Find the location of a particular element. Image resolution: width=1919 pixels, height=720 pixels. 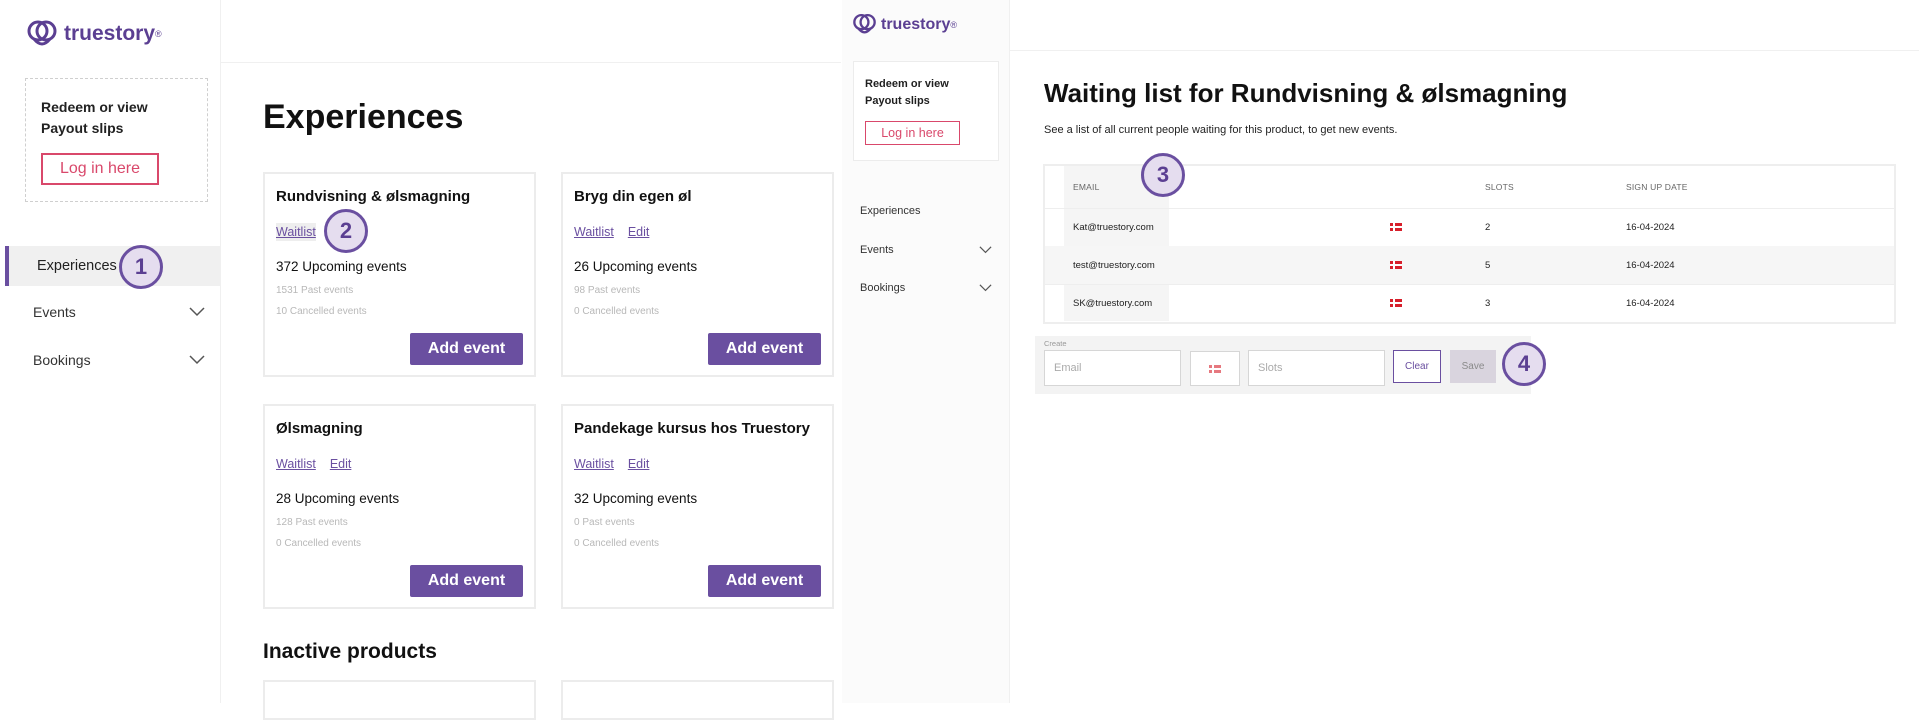

column-slots: SLOTS is located at coordinates (1499, 187).